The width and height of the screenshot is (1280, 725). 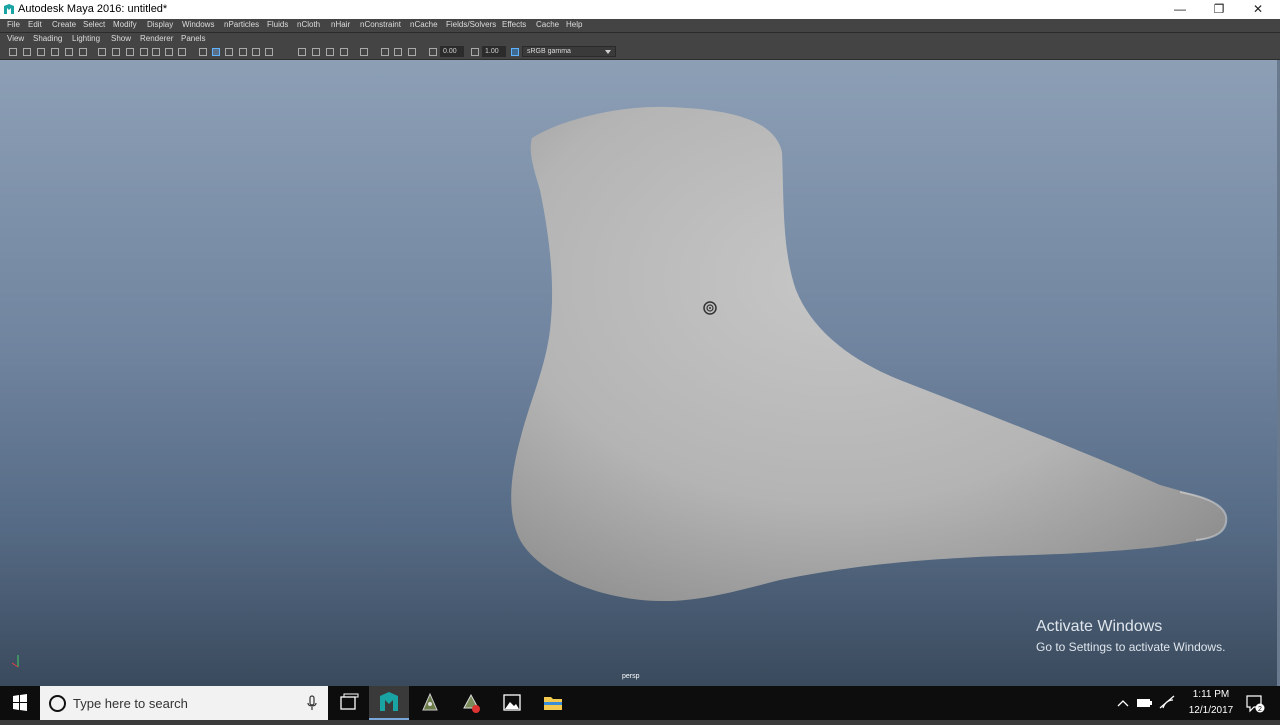 What do you see at coordinates (640, 9) in the screenshot?
I see `title-bar: Autodesk Maya 2016: untitled* — ❐ ✕` at bounding box center [640, 9].